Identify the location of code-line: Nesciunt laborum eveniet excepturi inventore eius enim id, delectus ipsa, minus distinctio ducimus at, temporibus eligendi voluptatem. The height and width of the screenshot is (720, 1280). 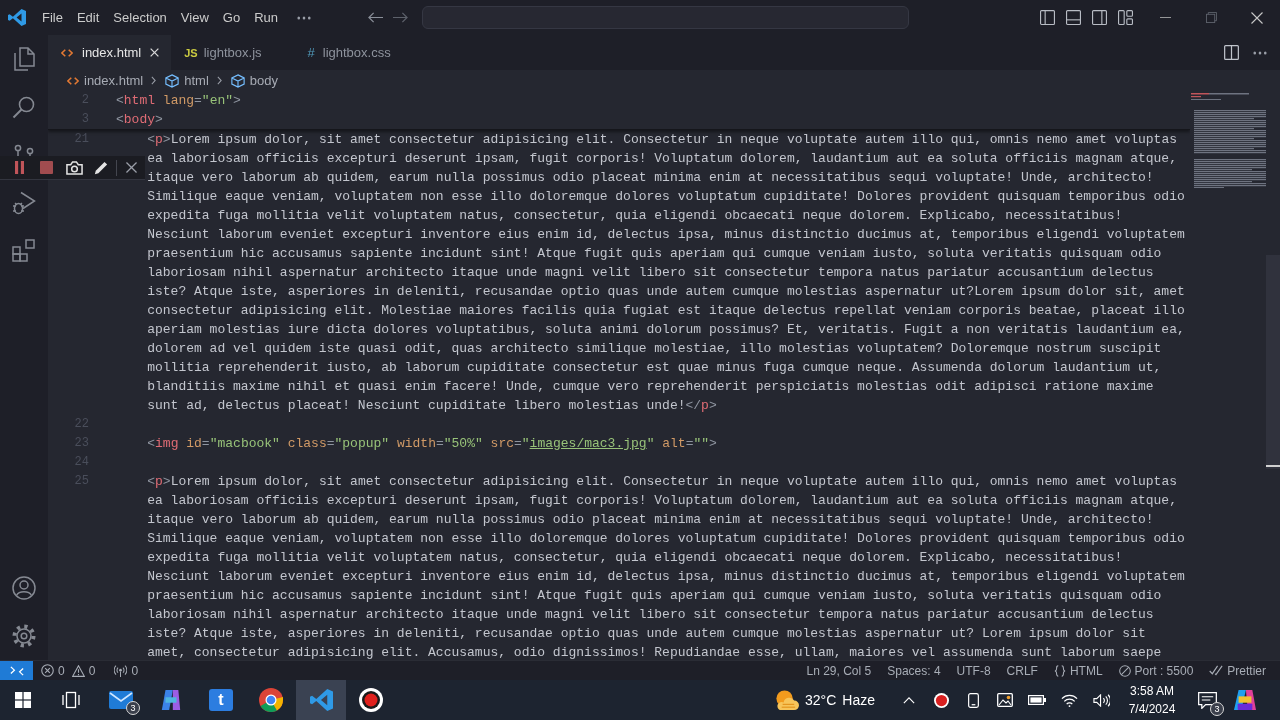
(666, 235).